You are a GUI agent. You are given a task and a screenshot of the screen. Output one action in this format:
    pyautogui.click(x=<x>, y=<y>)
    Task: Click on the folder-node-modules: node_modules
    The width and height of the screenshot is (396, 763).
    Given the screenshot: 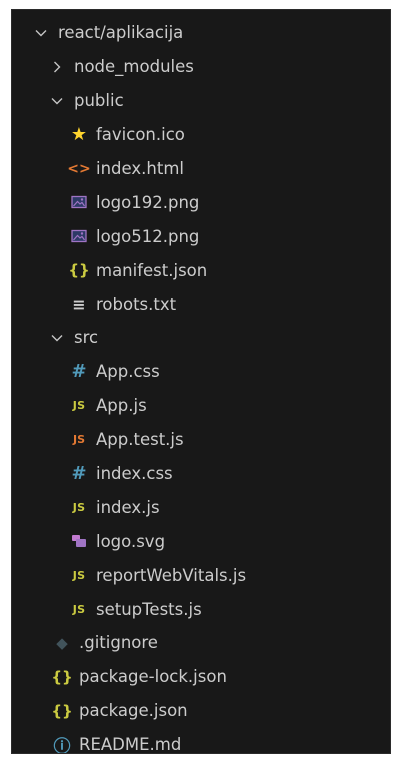 What is the action you would take?
    pyautogui.click(x=201, y=67)
    